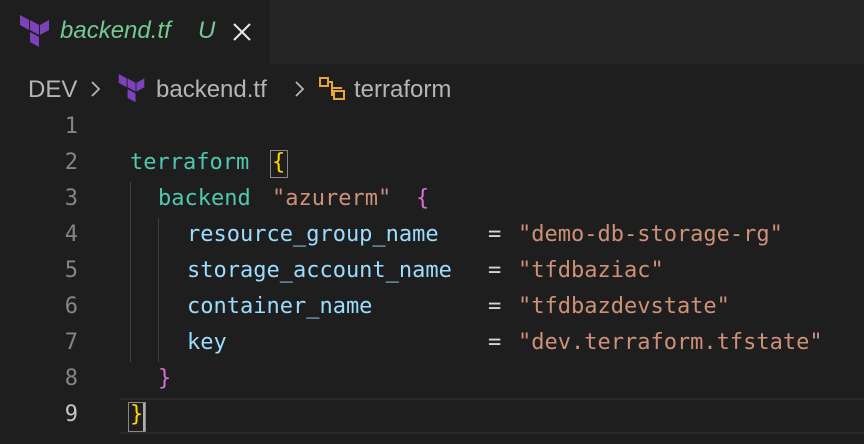 The height and width of the screenshot is (444, 864). I want to click on line-number: 1, so click(71, 126).